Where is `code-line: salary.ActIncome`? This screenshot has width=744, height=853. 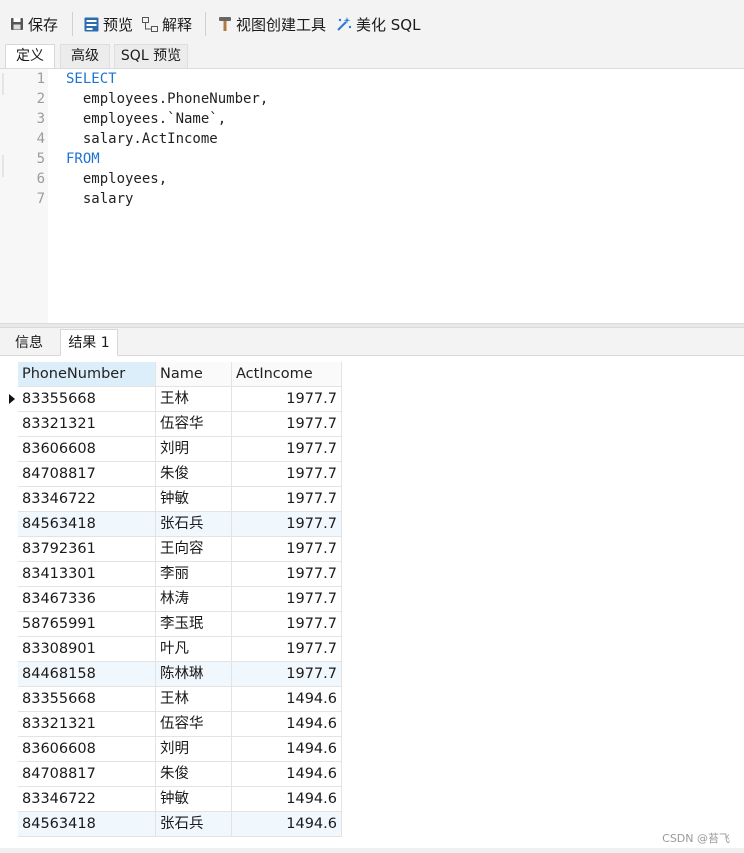
code-line: salary.ActIncome is located at coordinates (142, 139).